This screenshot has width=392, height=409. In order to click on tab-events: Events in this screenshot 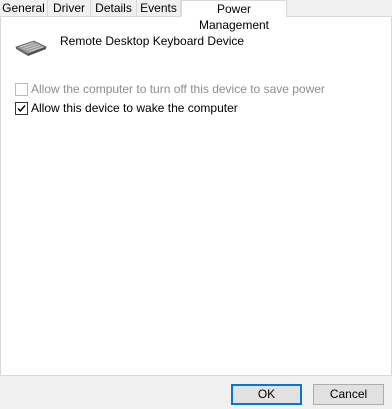, I will do `click(159, 8)`.